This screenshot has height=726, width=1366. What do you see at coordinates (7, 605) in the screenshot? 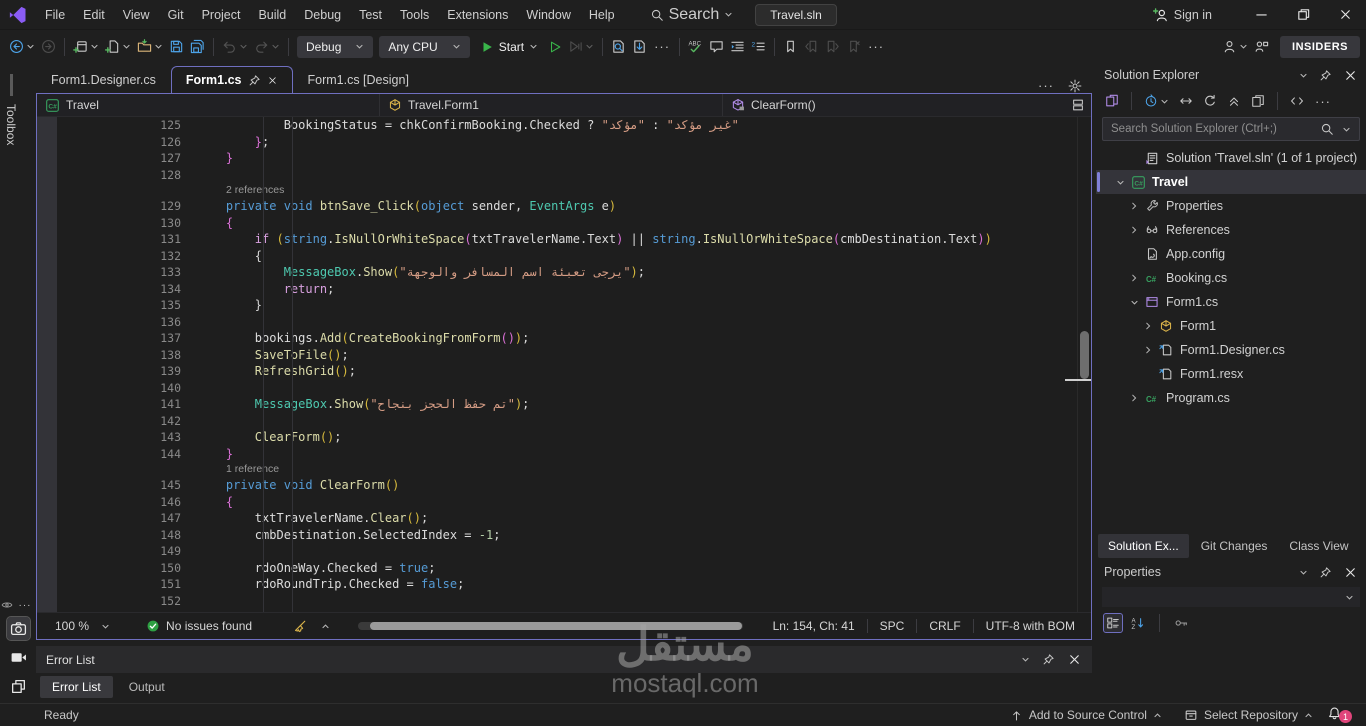
I see `eye-icon` at bounding box center [7, 605].